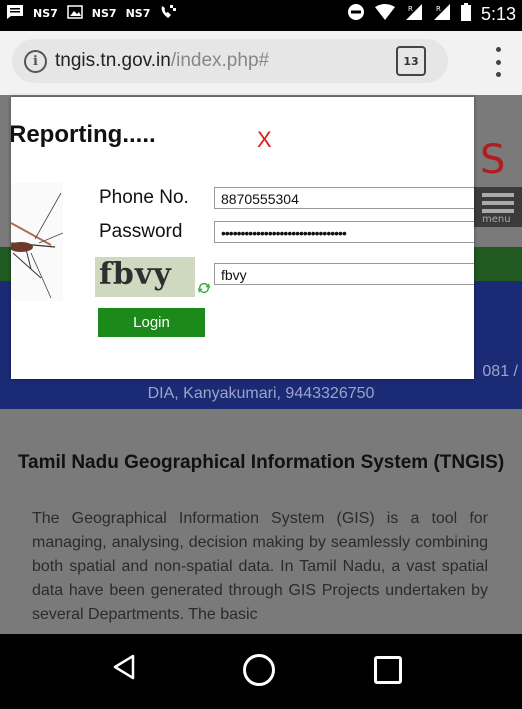  What do you see at coordinates (344, 198) in the screenshot?
I see `phone-input: 8870555304` at bounding box center [344, 198].